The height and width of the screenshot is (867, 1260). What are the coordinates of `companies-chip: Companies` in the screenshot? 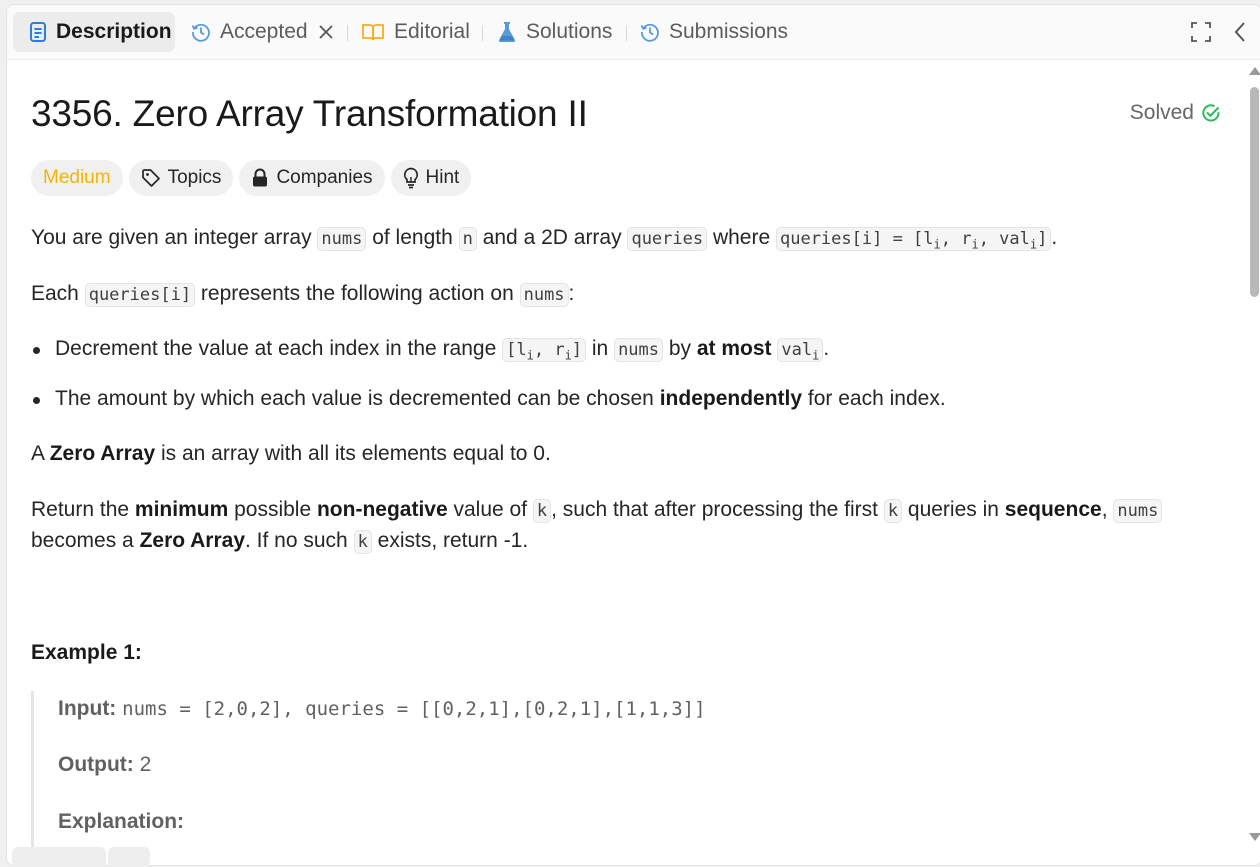 It's located at (312, 178).